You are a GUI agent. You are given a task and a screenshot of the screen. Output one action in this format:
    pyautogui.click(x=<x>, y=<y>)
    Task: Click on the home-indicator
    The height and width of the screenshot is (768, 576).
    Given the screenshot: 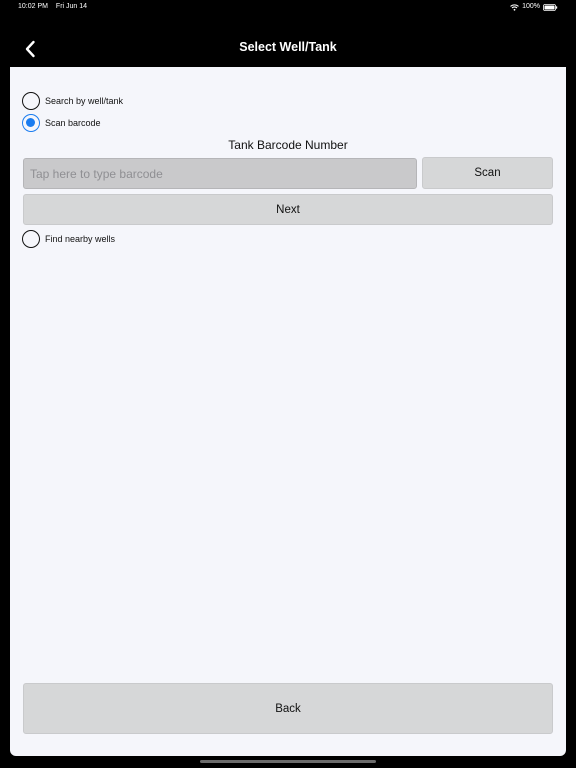 What is the action you would take?
    pyautogui.click(x=288, y=761)
    